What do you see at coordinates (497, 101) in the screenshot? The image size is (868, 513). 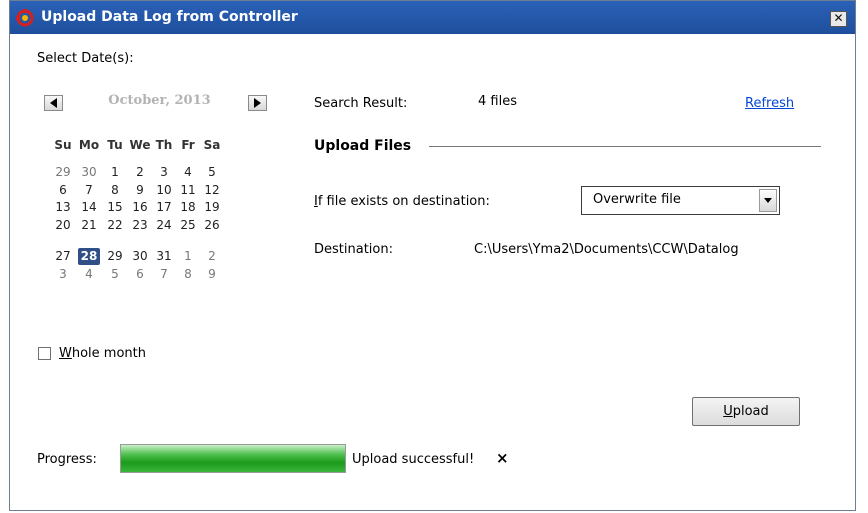 I see `search-result-value: 4 files` at bounding box center [497, 101].